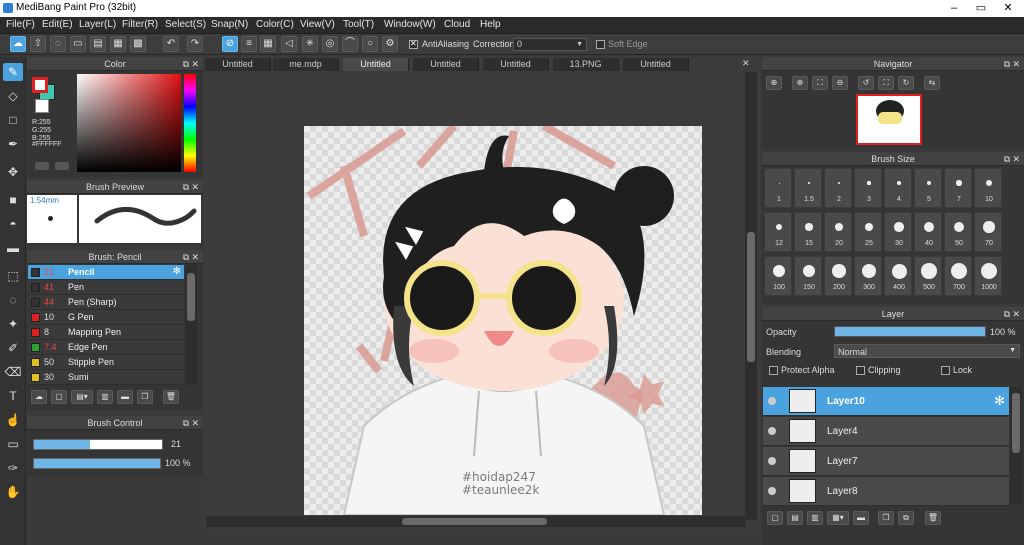 This screenshot has width=1024, height=545. What do you see at coordinates (958, 276) in the screenshot?
I see `brush-size-option: 700` at bounding box center [958, 276].